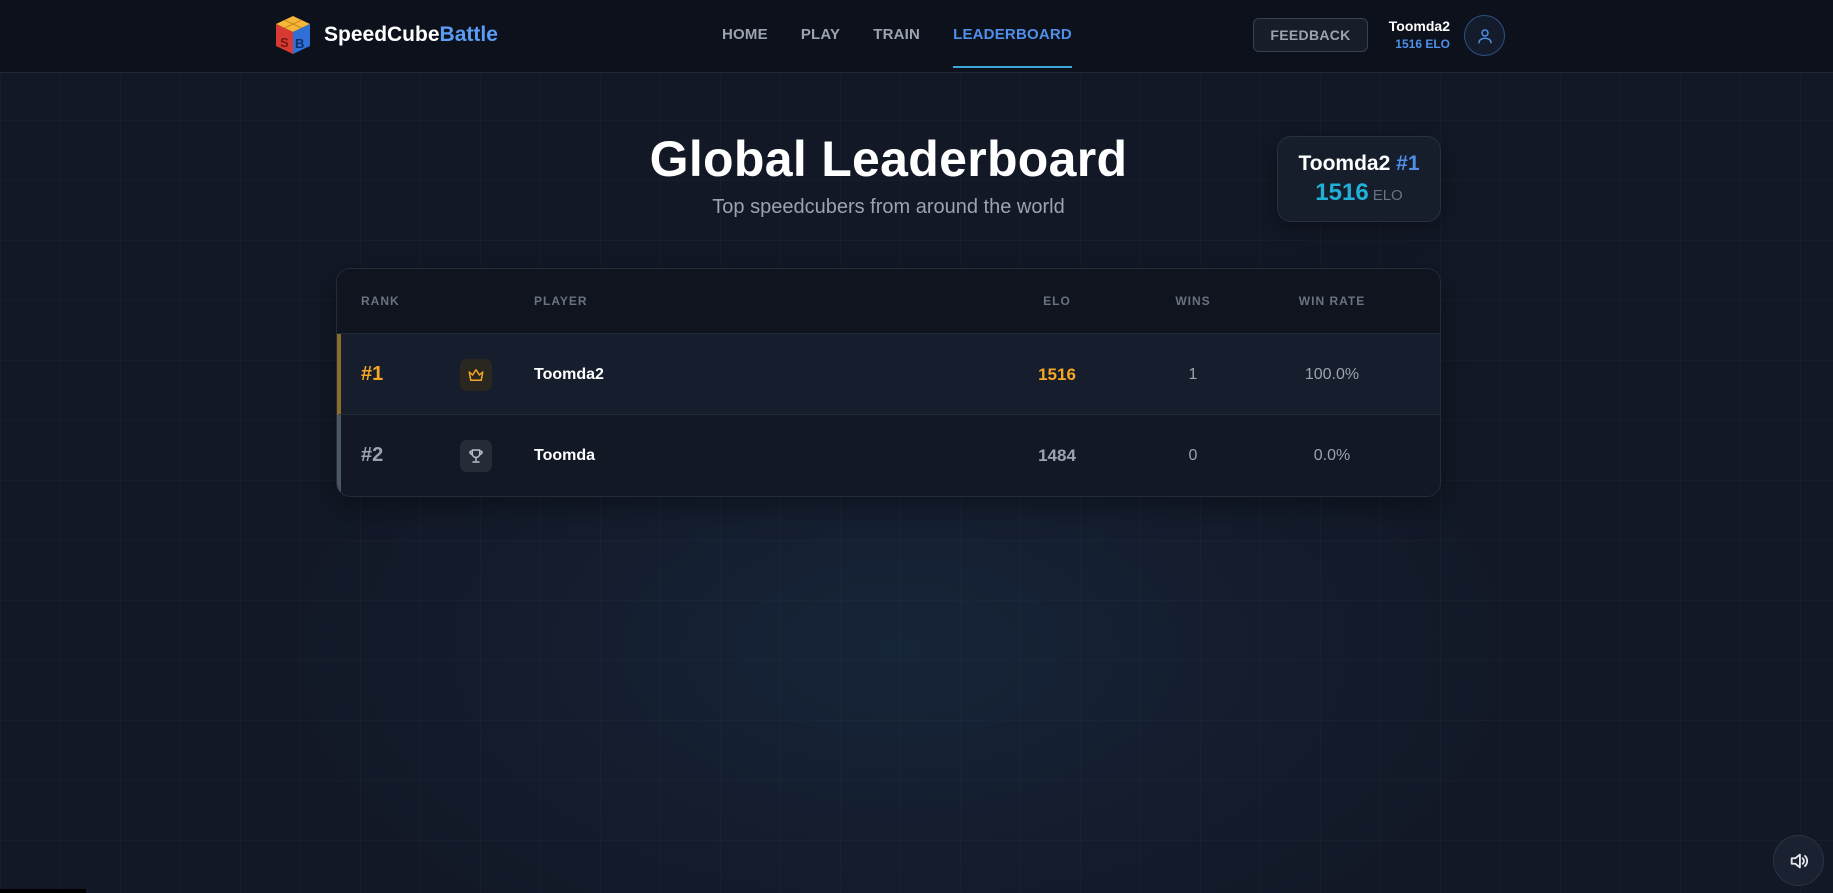 This screenshot has height=893, width=1833. Describe the element at coordinates (1332, 455) in the screenshot. I see `win-rate-cell: 0.0%` at that location.